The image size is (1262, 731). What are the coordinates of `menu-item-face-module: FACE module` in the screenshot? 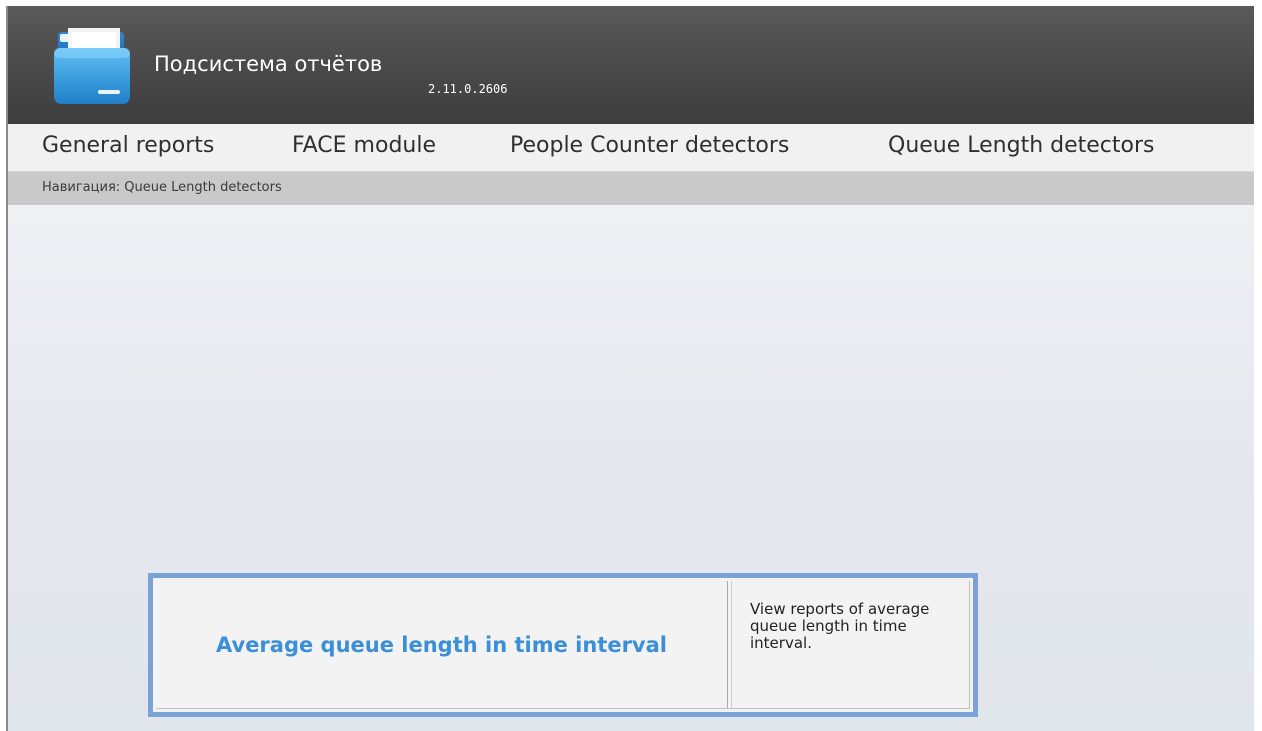 It's located at (364, 145).